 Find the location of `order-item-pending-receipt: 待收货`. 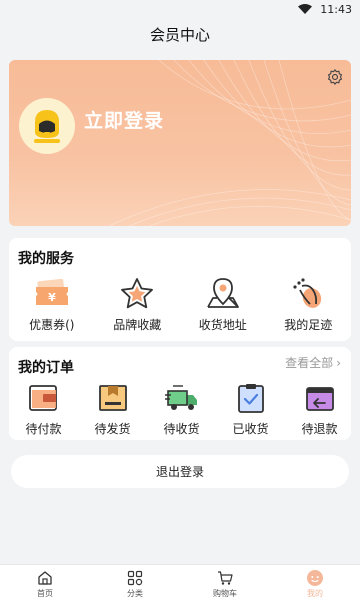

order-item-pending-receipt: 待收货 is located at coordinates (181, 408).